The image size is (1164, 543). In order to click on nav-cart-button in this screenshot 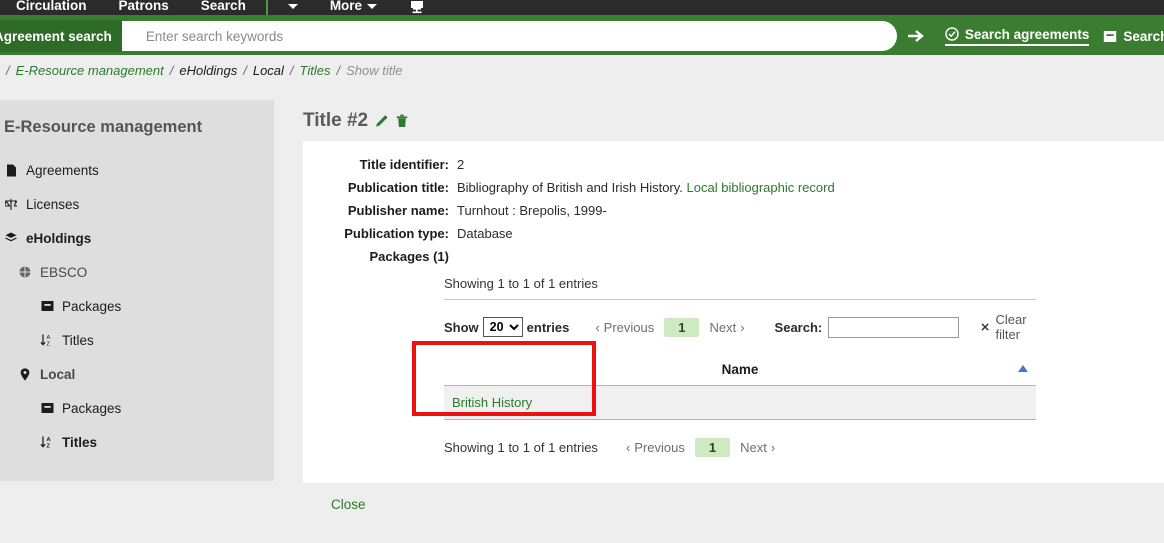, I will do `click(417, 7)`.